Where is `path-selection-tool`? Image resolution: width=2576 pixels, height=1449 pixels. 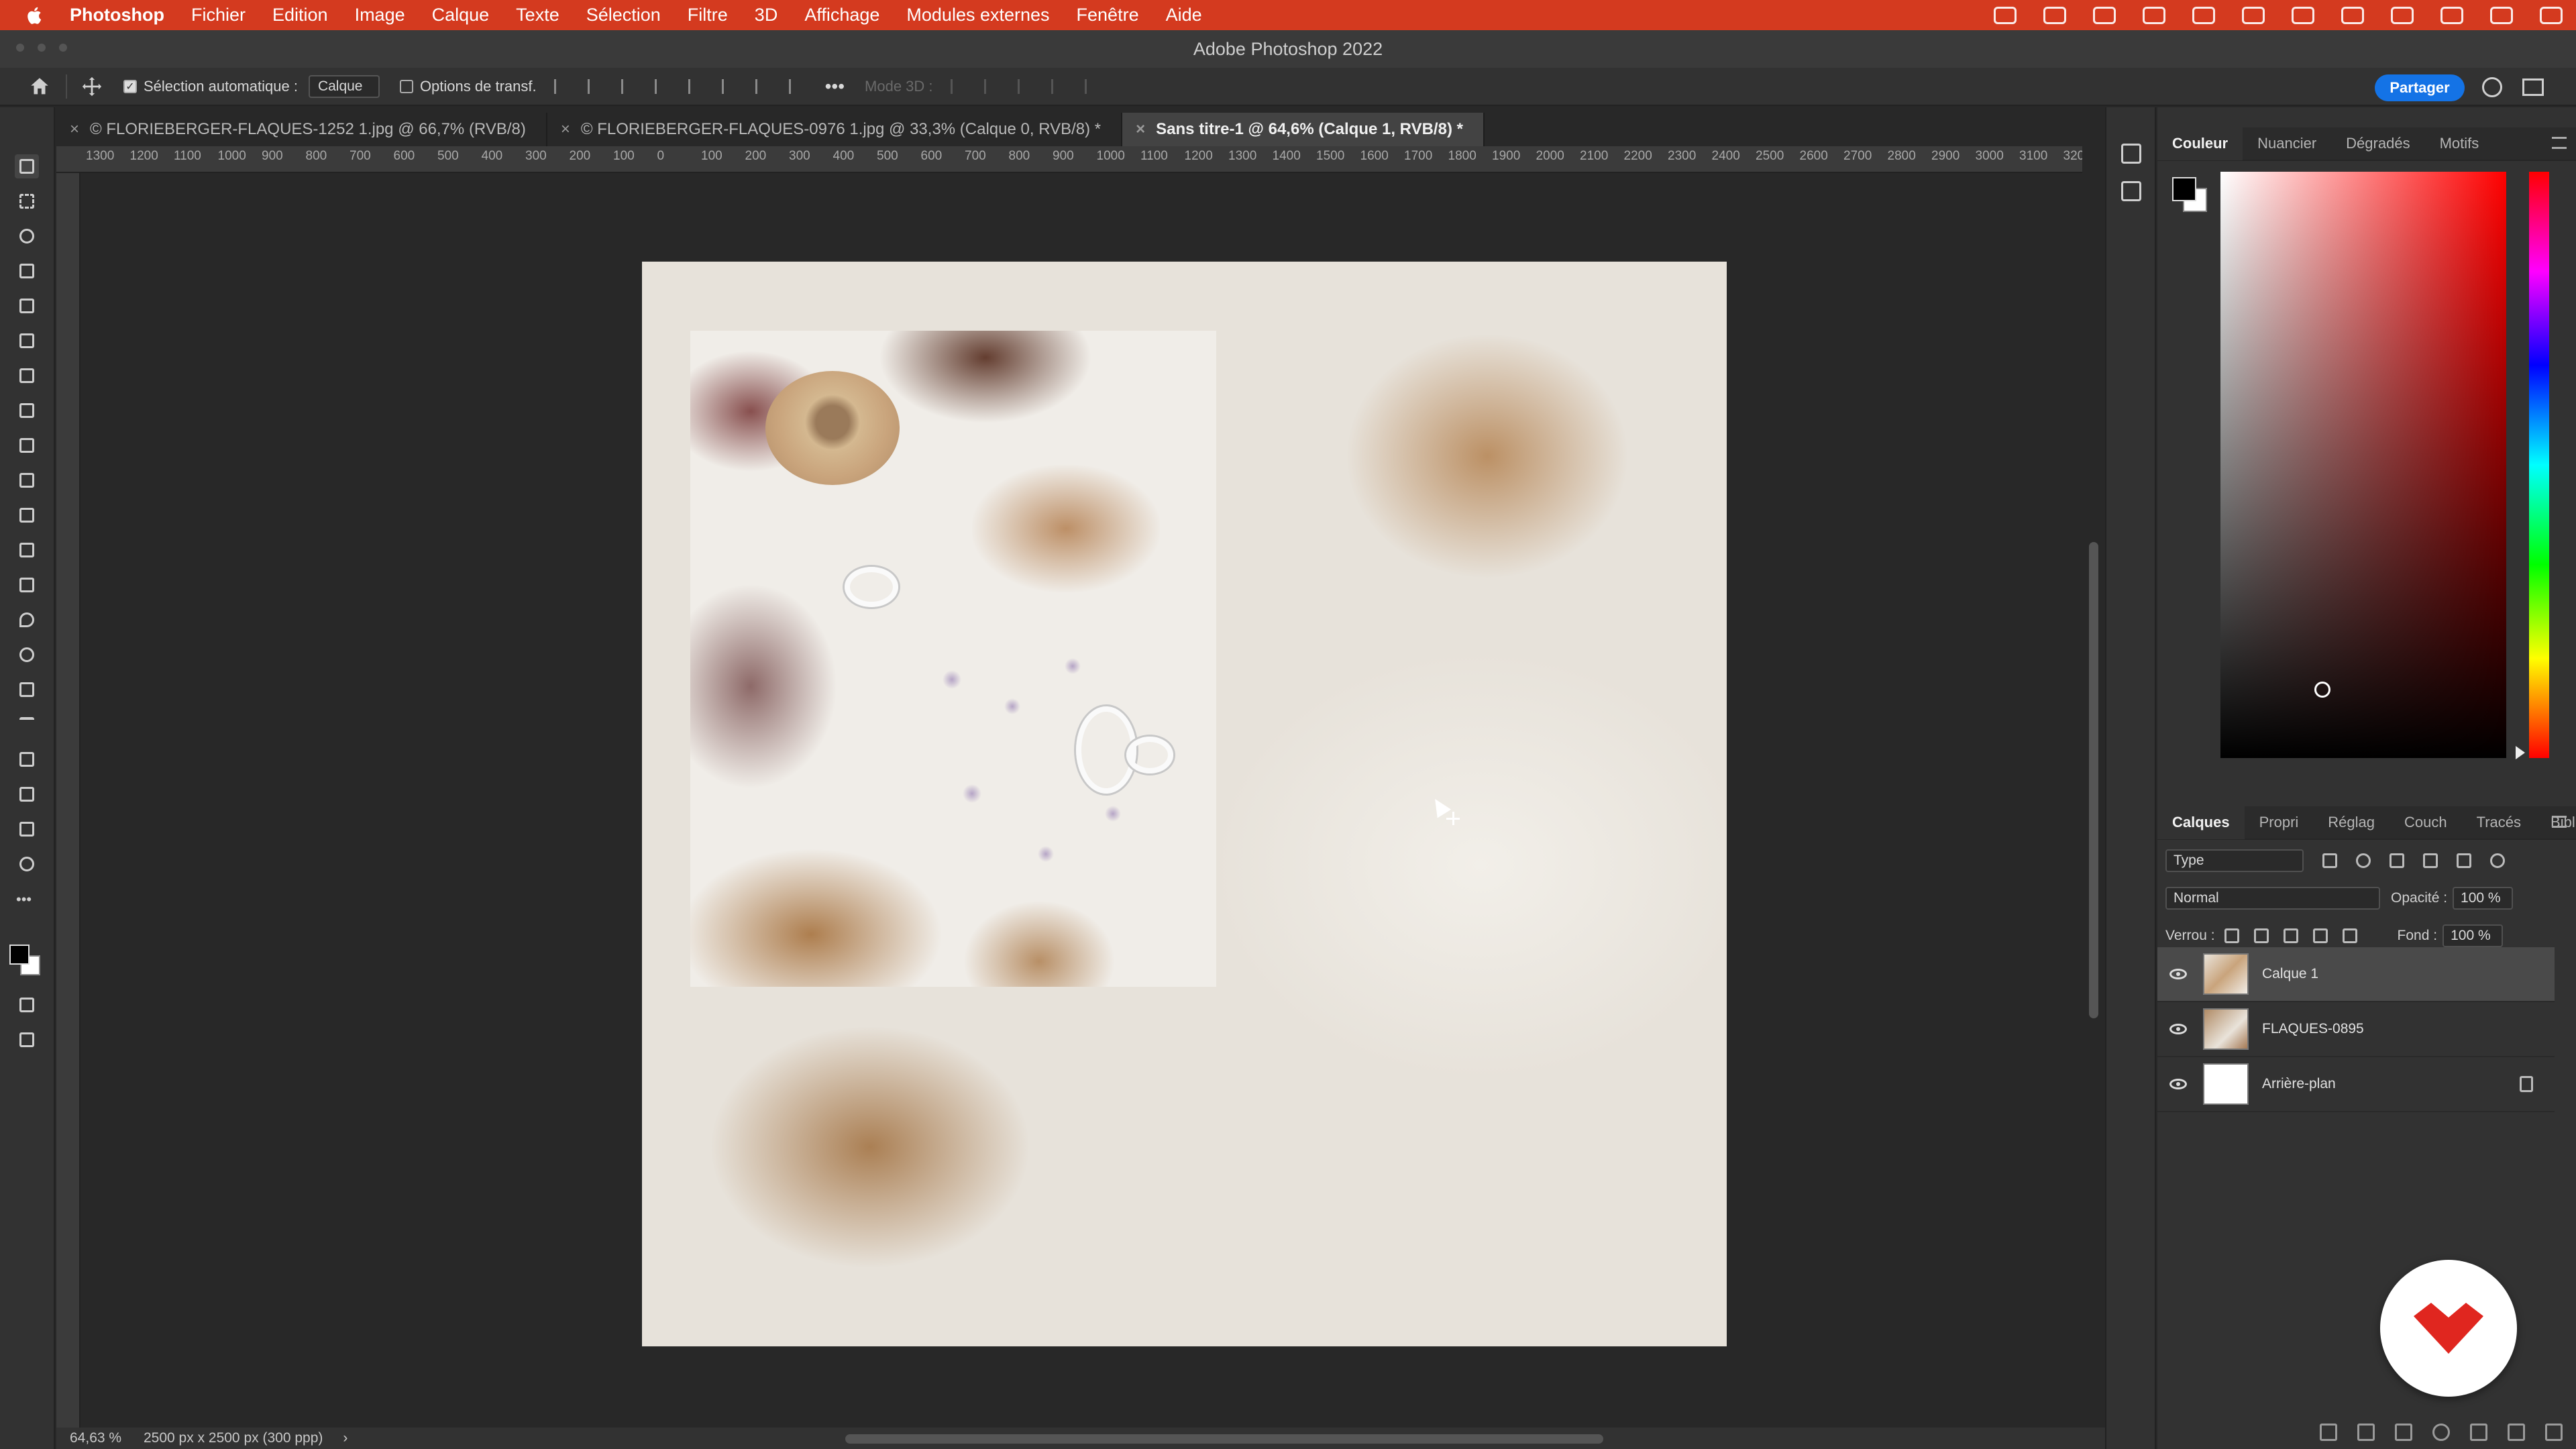
path-selection-tool is located at coordinates (27, 759).